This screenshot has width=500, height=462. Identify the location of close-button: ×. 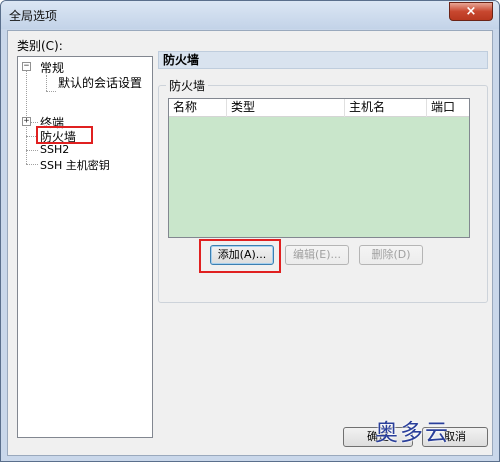
(471, 11).